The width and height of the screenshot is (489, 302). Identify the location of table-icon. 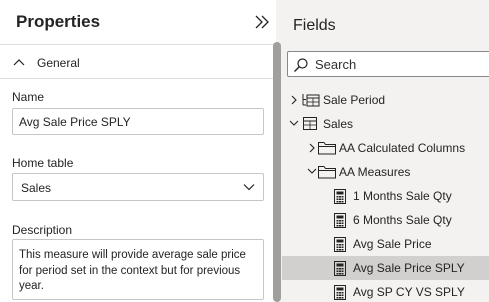
(310, 123).